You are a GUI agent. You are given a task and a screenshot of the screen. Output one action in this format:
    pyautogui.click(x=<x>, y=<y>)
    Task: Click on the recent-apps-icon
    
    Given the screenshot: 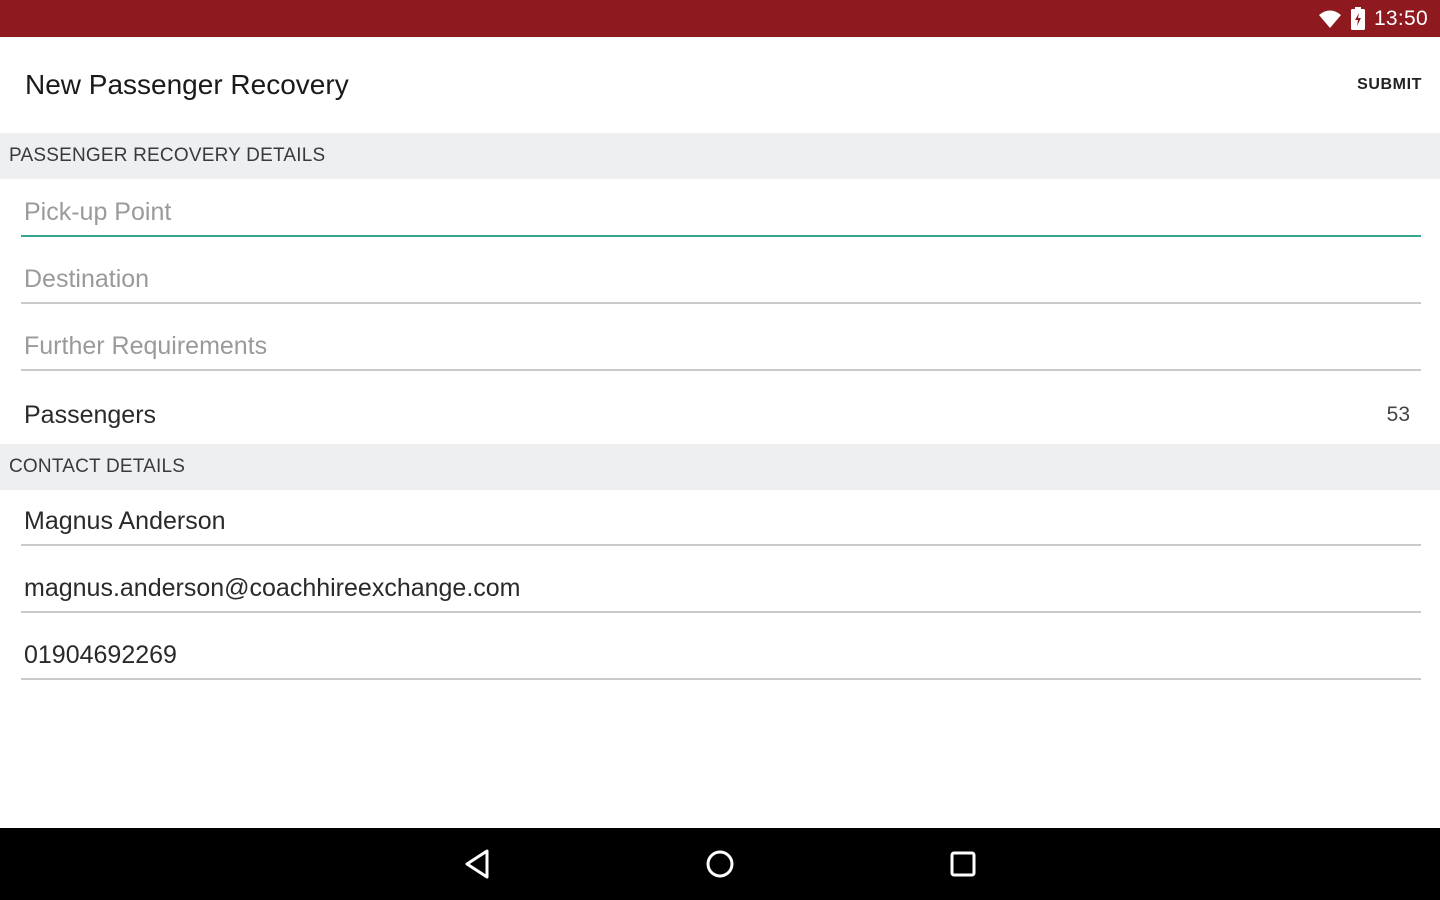 What is the action you would take?
    pyautogui.click(x=963, y=864)
    